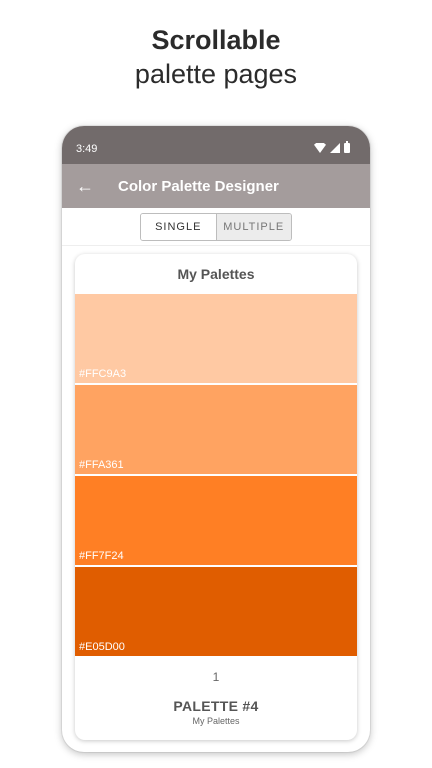  I want to click on status-bar: 3:49, so click(216, 145).